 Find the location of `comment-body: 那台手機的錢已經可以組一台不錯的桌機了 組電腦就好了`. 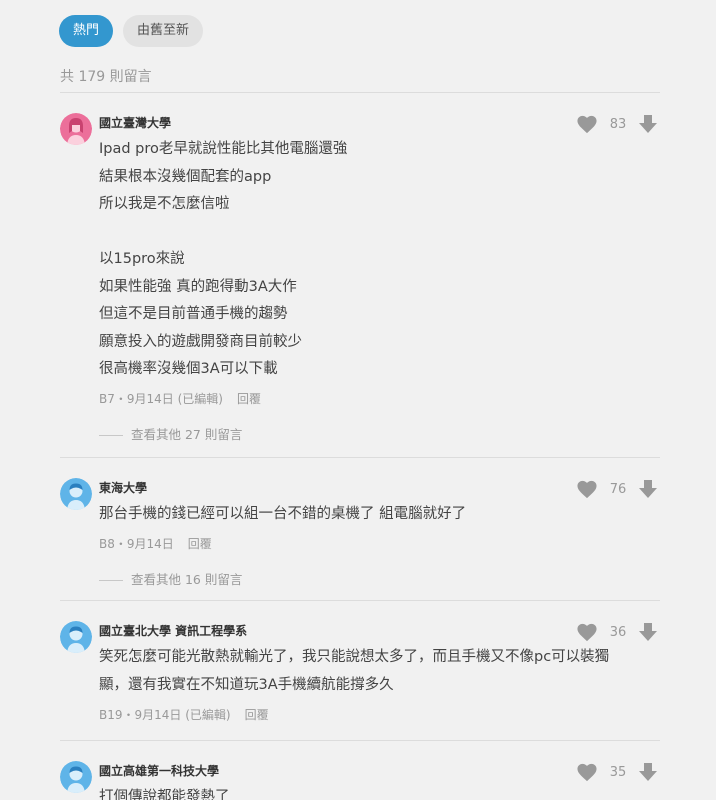

comment-body: 那台手機的錢已經可以組一台不錯的桌機了 組電腦就好了 is located at coordinates (283, 514).